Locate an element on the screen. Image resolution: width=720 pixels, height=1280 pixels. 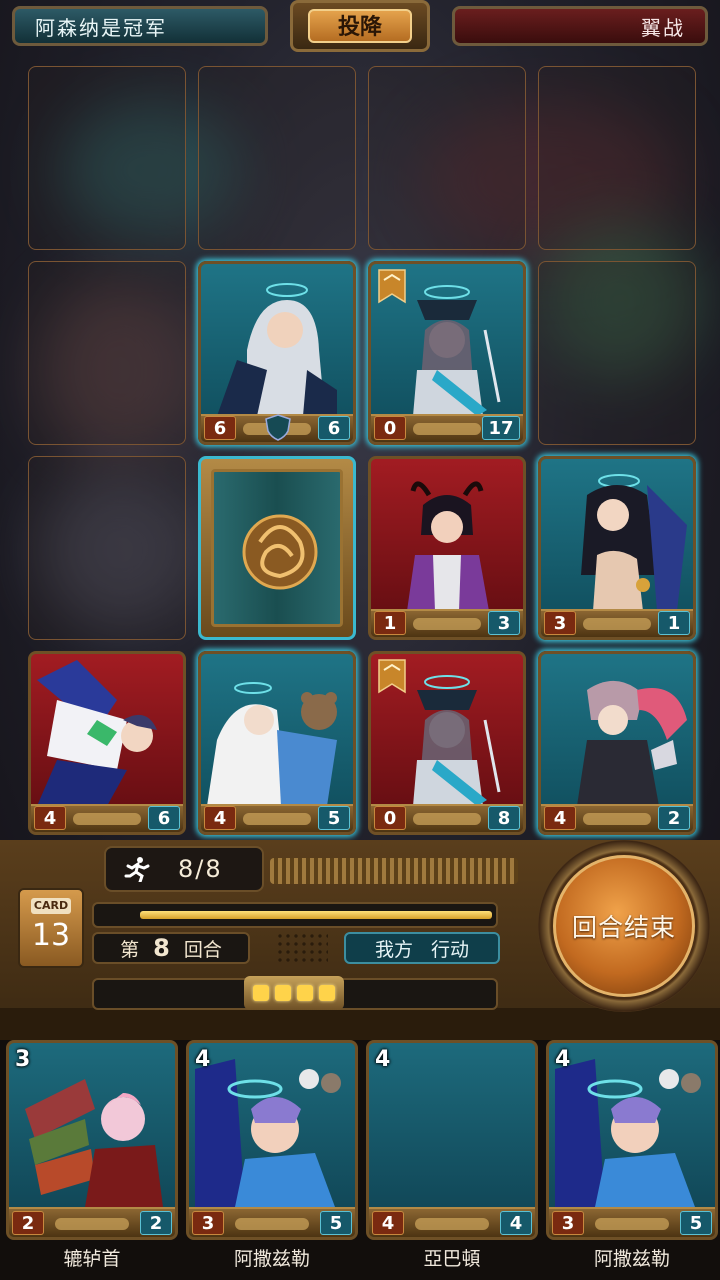
player-name: 阿森纳是冠军 is located at coordinates (101, 27).